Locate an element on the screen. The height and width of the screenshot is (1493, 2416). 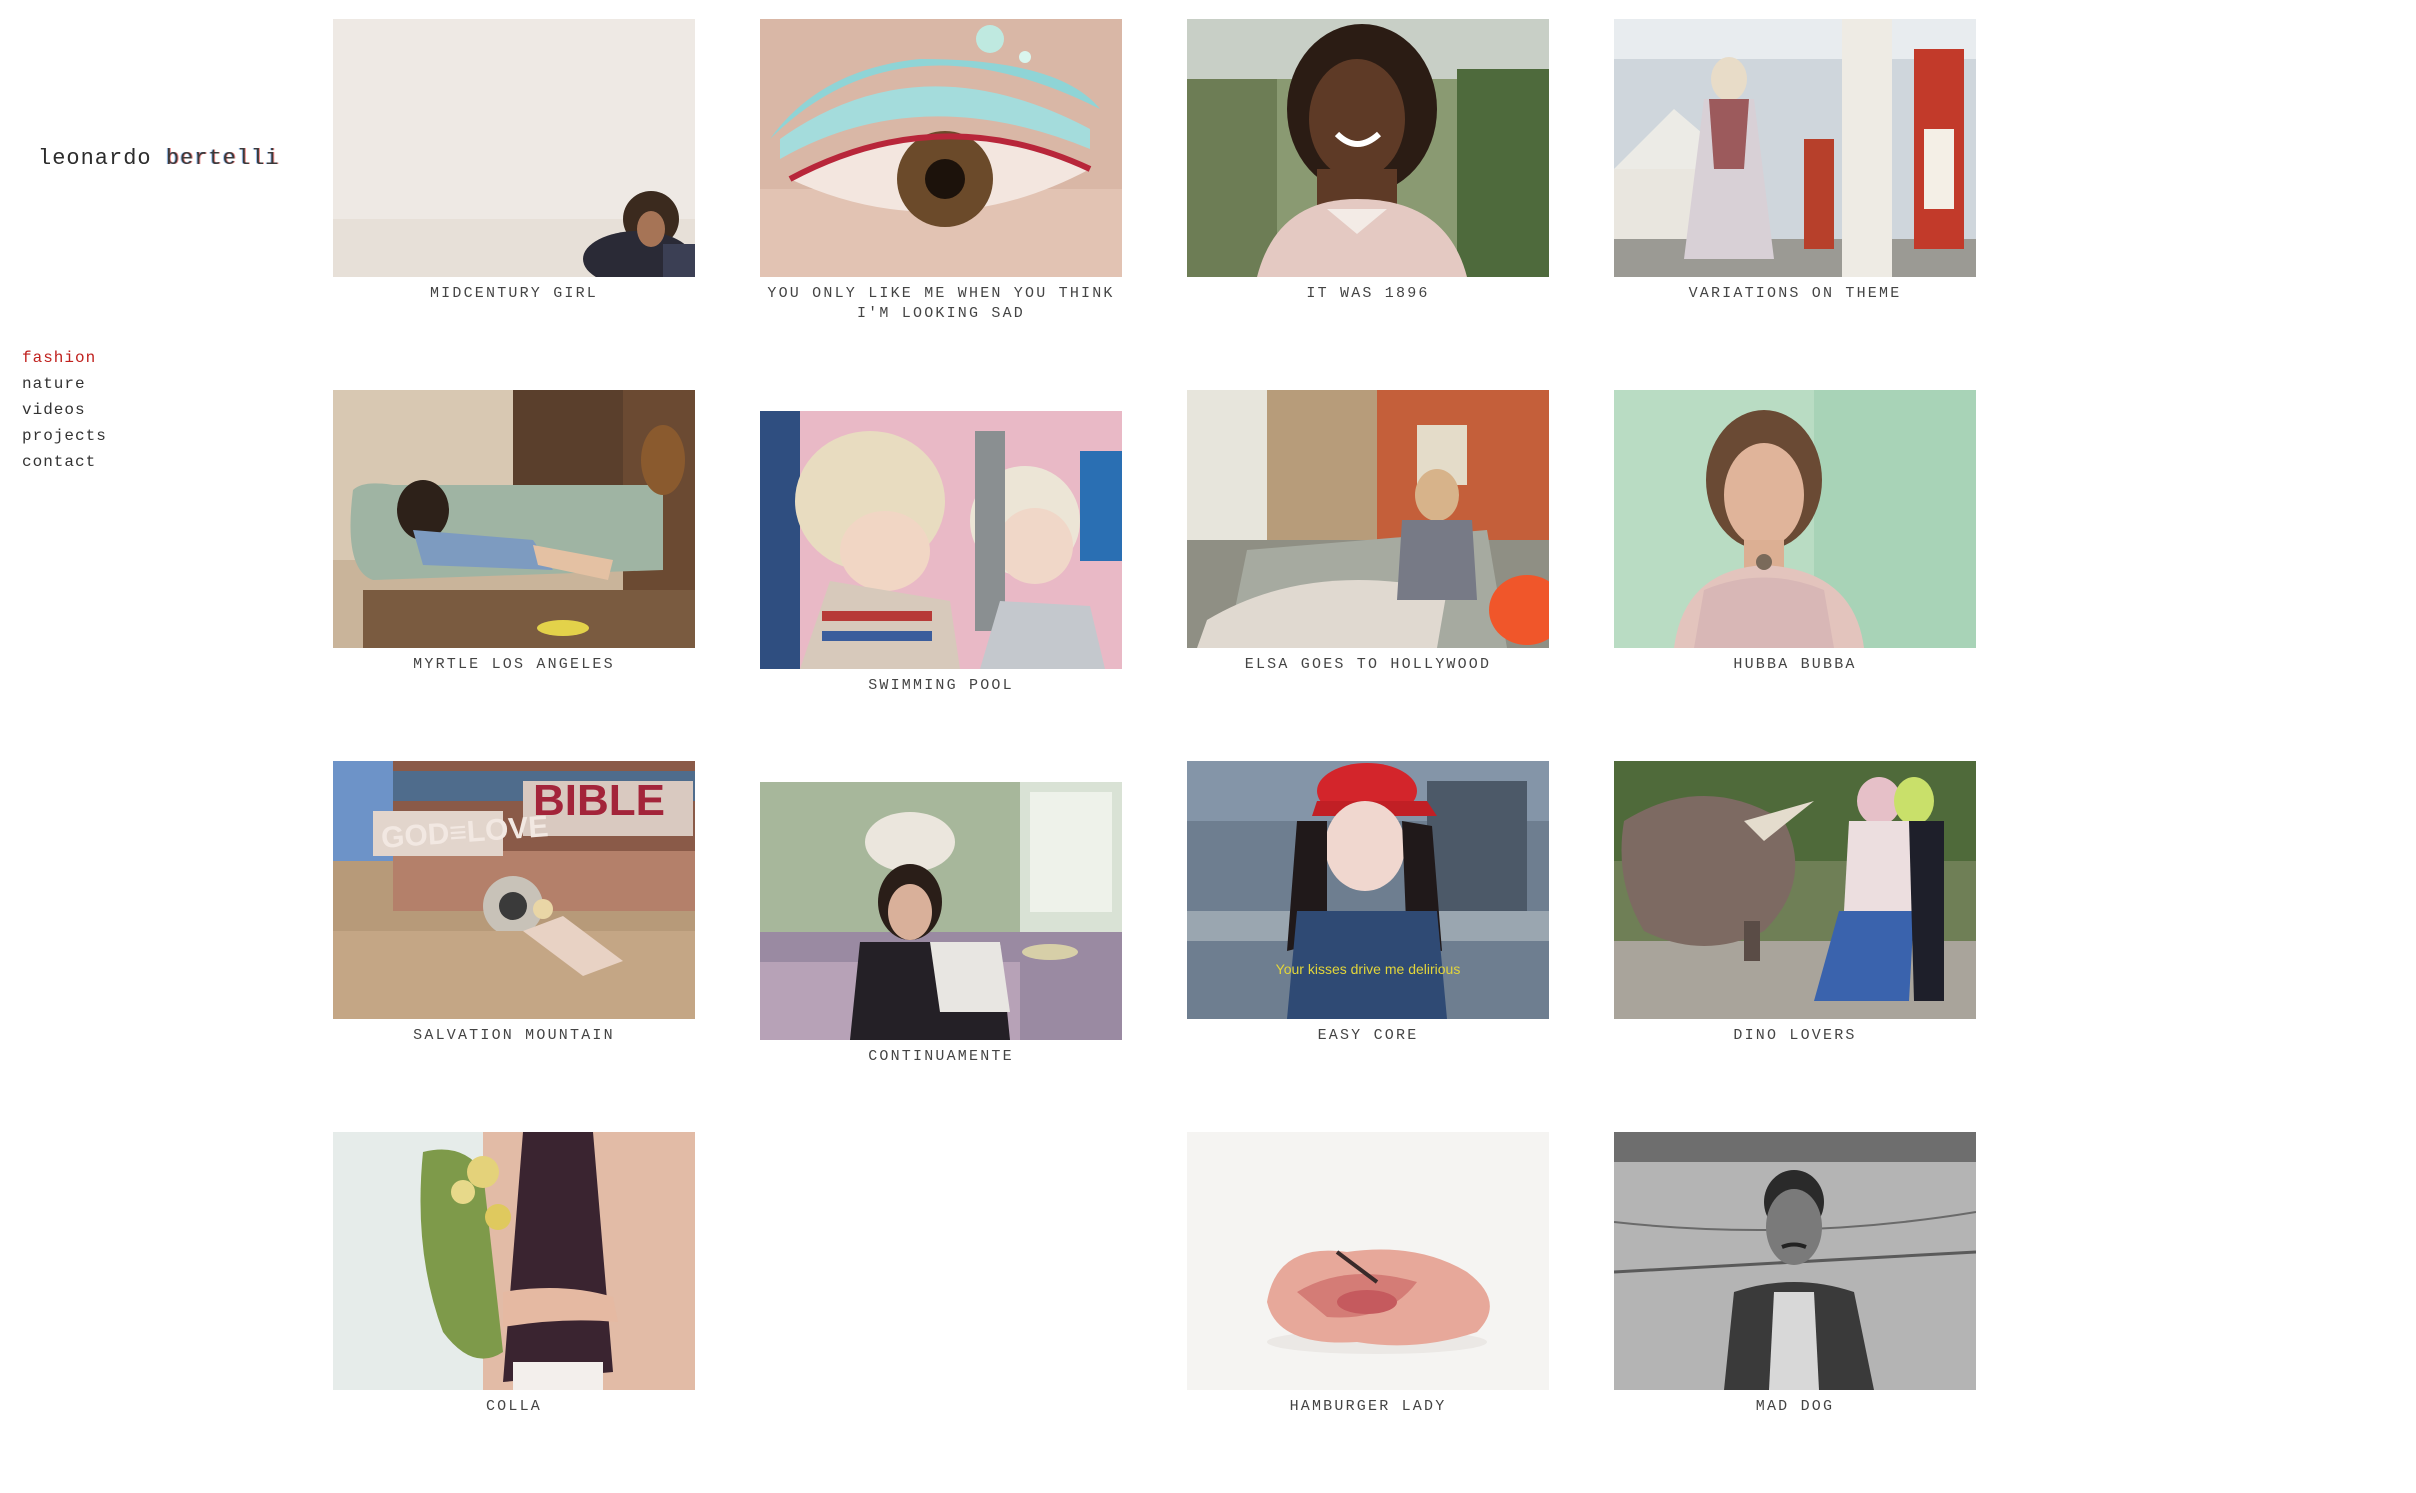
gallery-thumb-variations-on-theme is located at coordinates (1795, 148).